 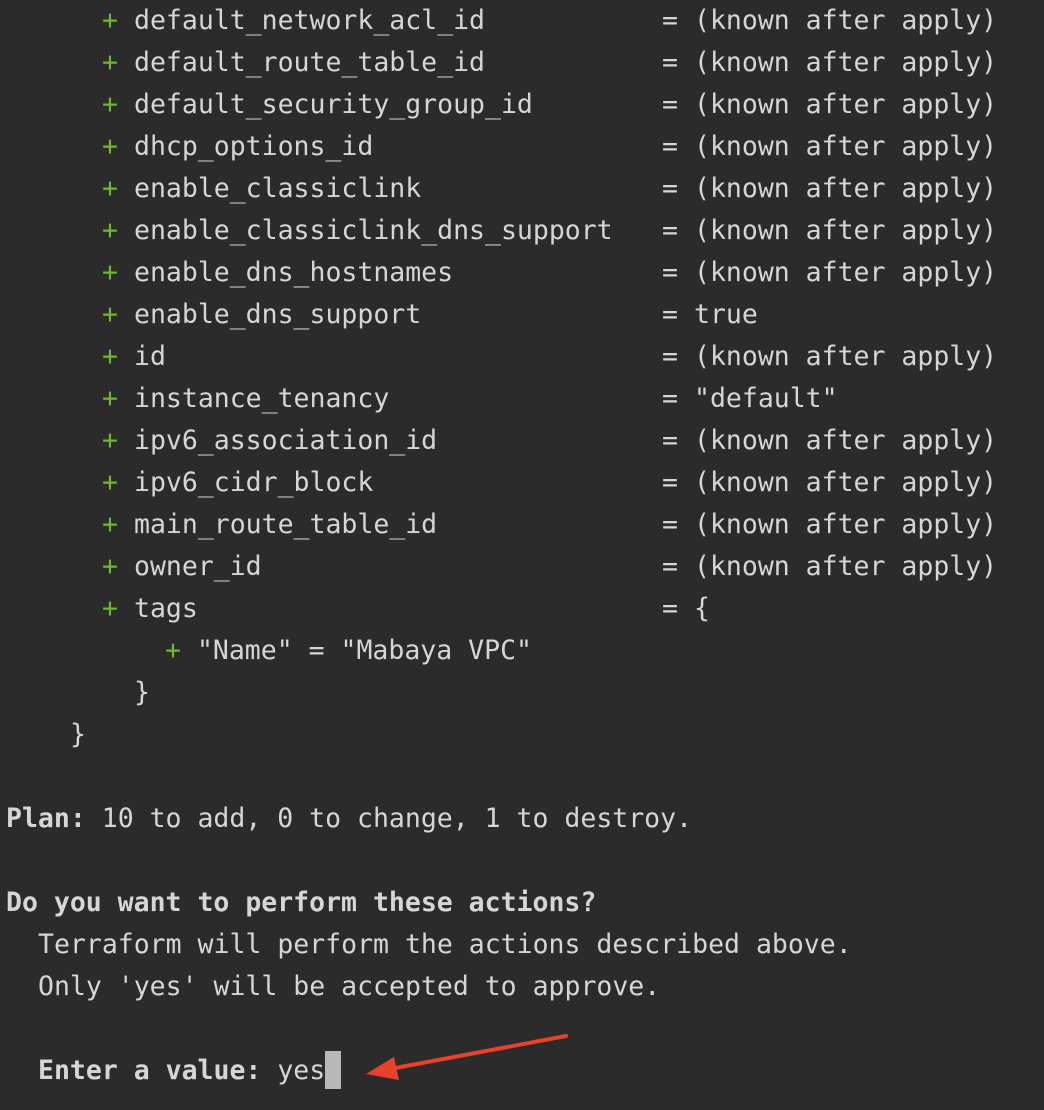 I want to click on attribute-name: enable_classiclink, so click(x=278, y=188).